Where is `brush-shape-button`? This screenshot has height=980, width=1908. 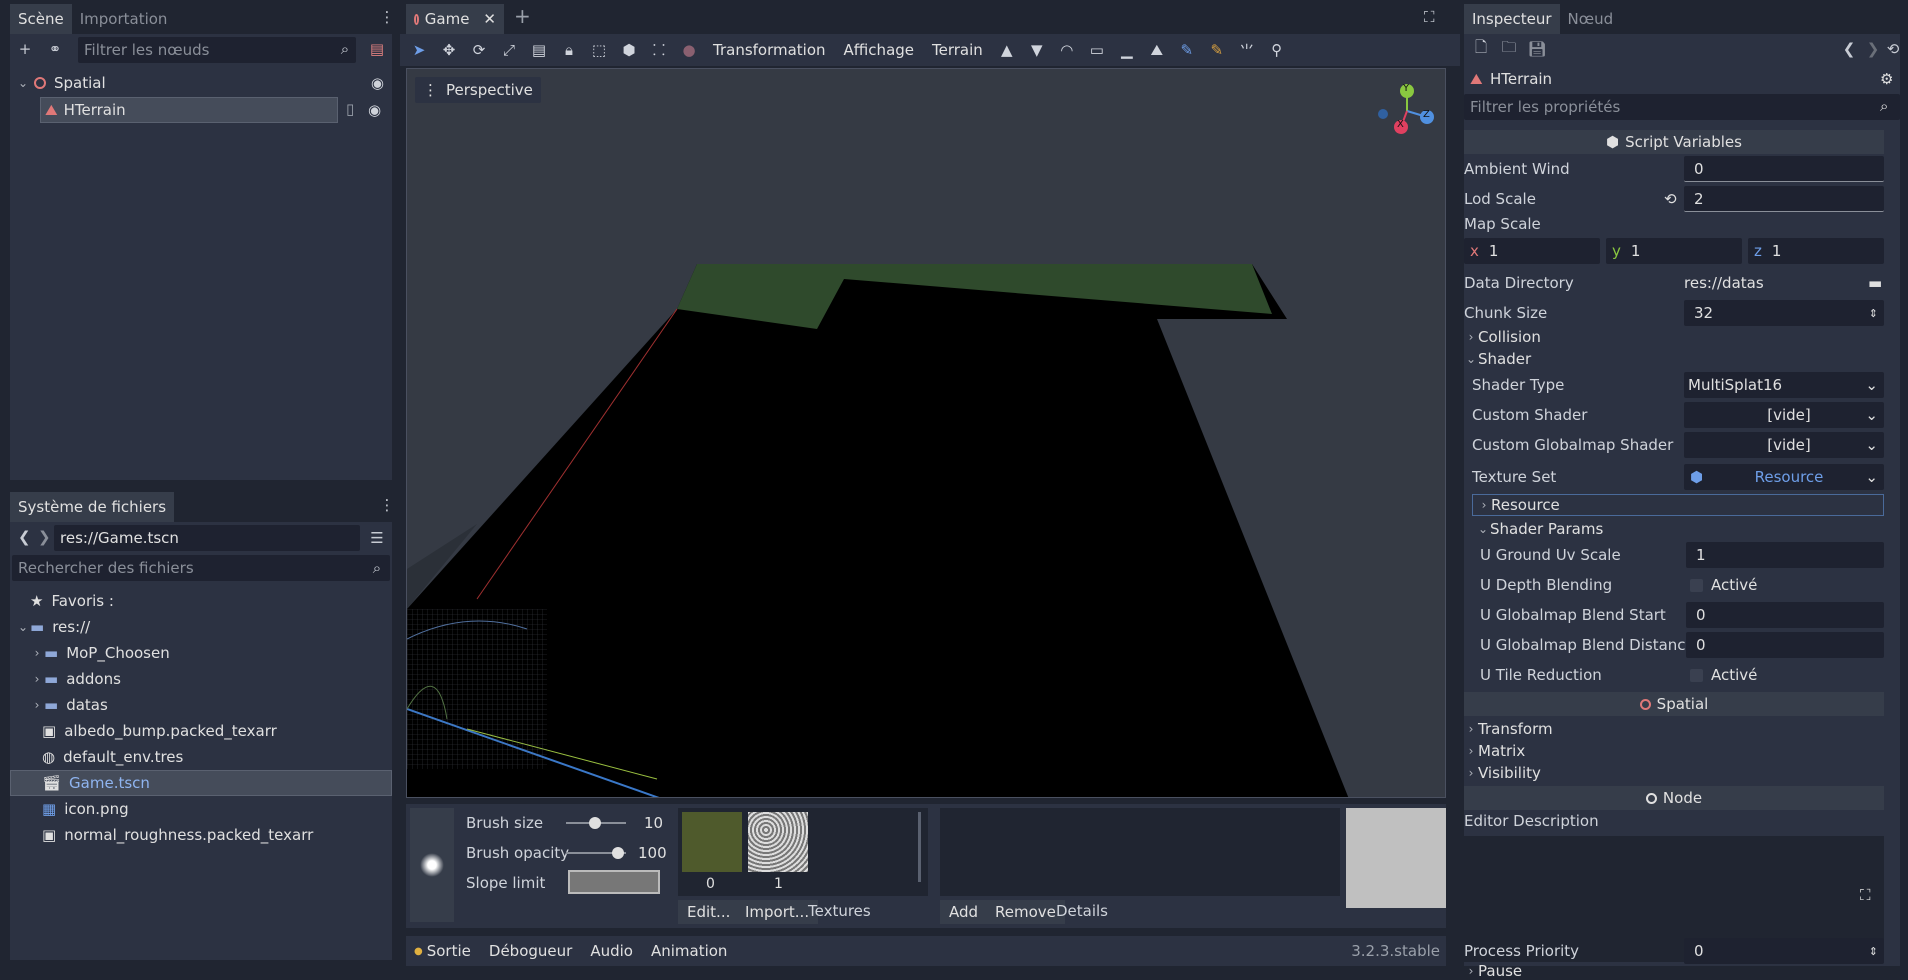
brush-shape-button is located at coordinates (432, 865).